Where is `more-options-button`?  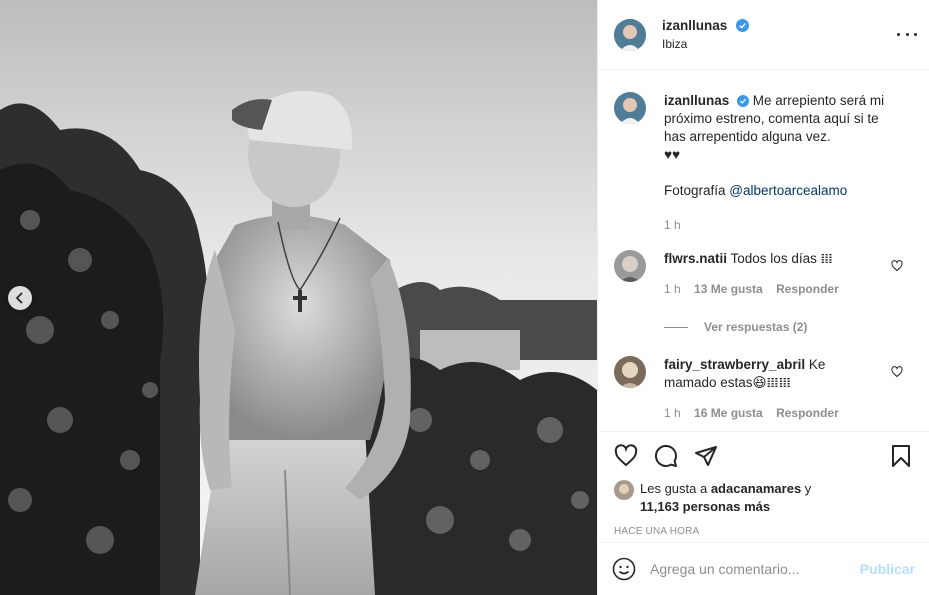
more-options-button is located at coordinates (907, 34).